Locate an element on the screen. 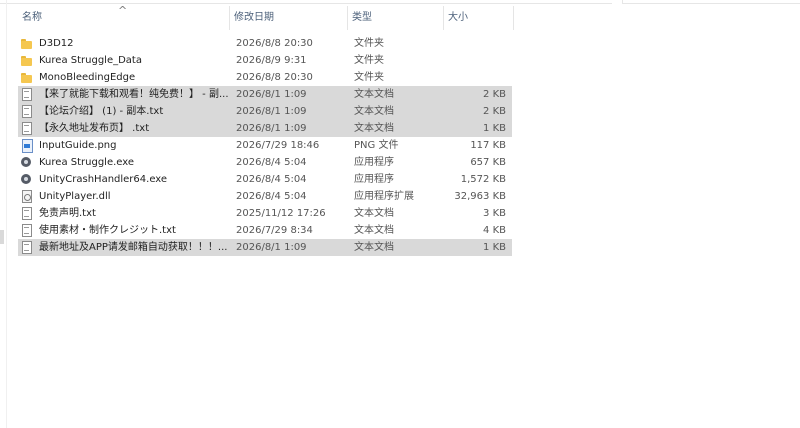  column-header-date-label: 修改日期 is located at coordinates (254, 17).